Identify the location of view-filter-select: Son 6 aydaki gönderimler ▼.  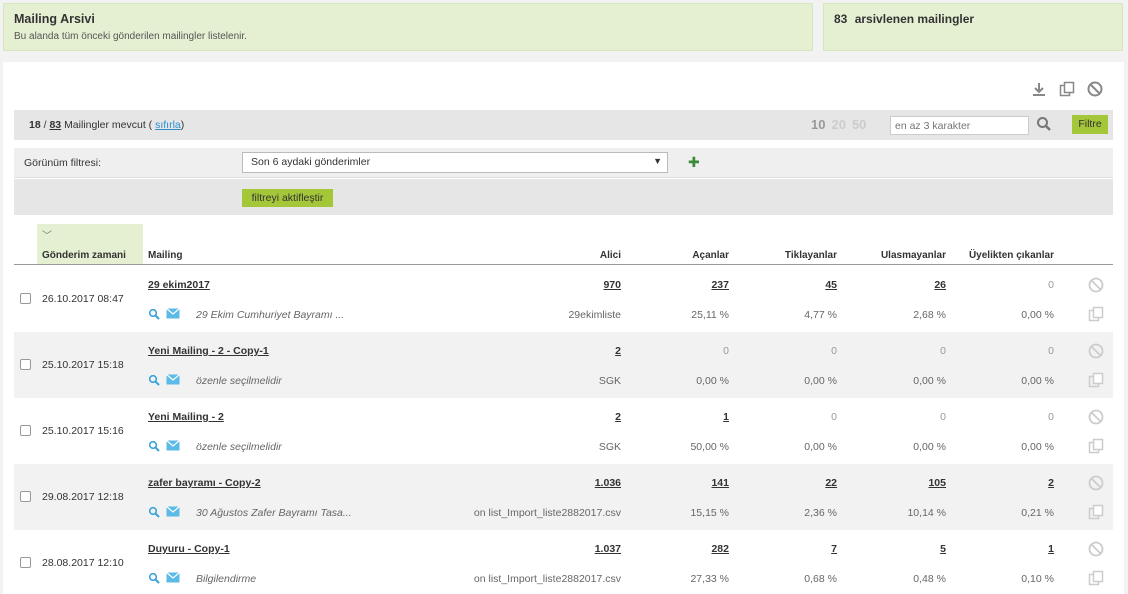
(455, 162).